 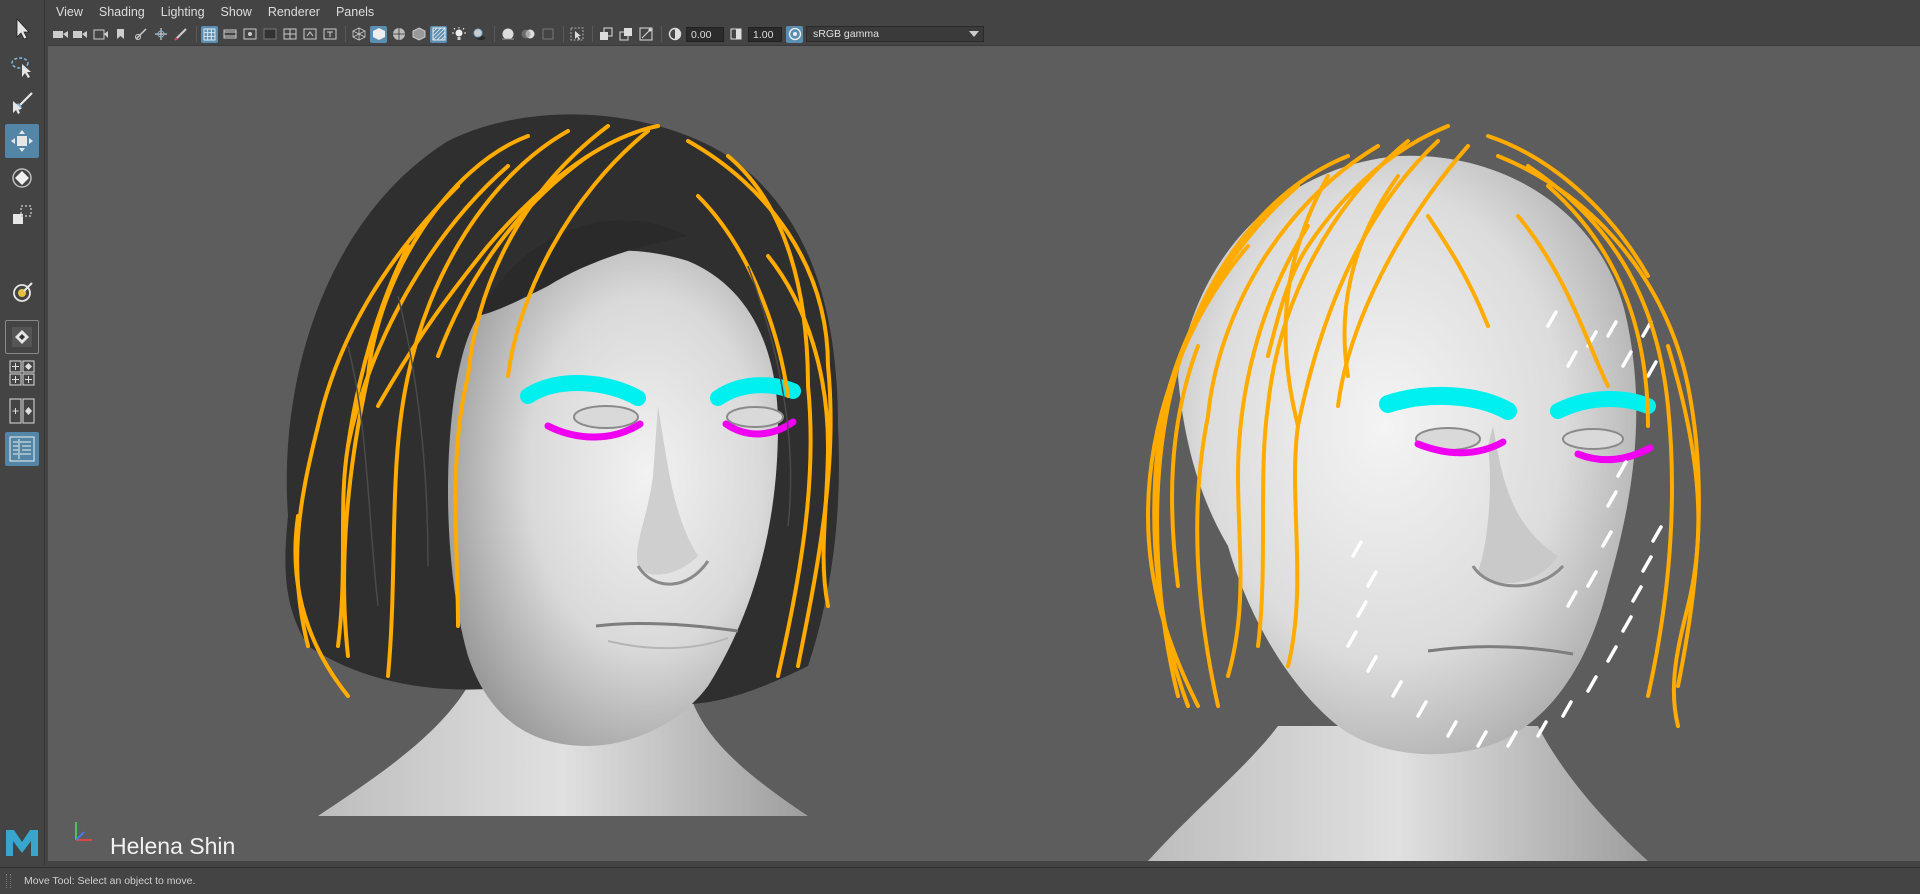 What do you see at coordinates (160, 34) in the screenshot?
I see `two-d-pan-zoom-icon` at bounding box center [160, 34].